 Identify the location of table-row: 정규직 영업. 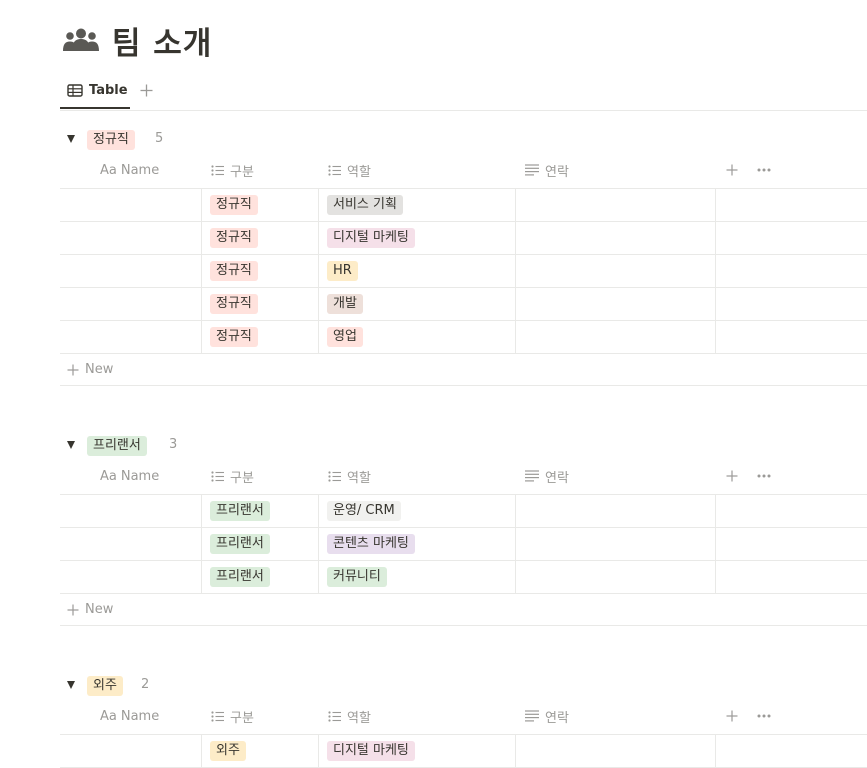
(463, 337).